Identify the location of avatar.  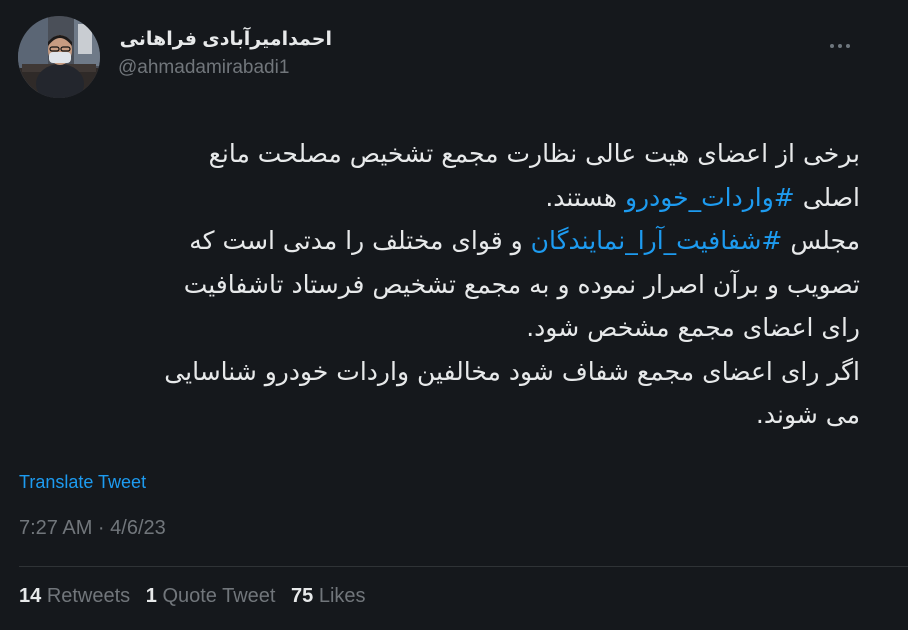
(59, 57).